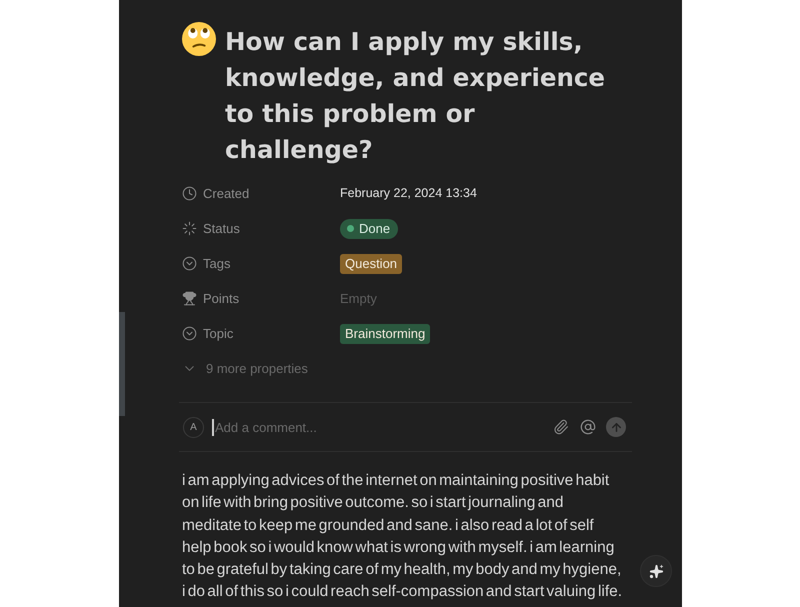  What do you see at coordinates (415, 96) in the screenshot?
I see `page-title: How can I apply my skills, knowledge, and experience to this problem or challenge?` at bounding box center [415, 96].